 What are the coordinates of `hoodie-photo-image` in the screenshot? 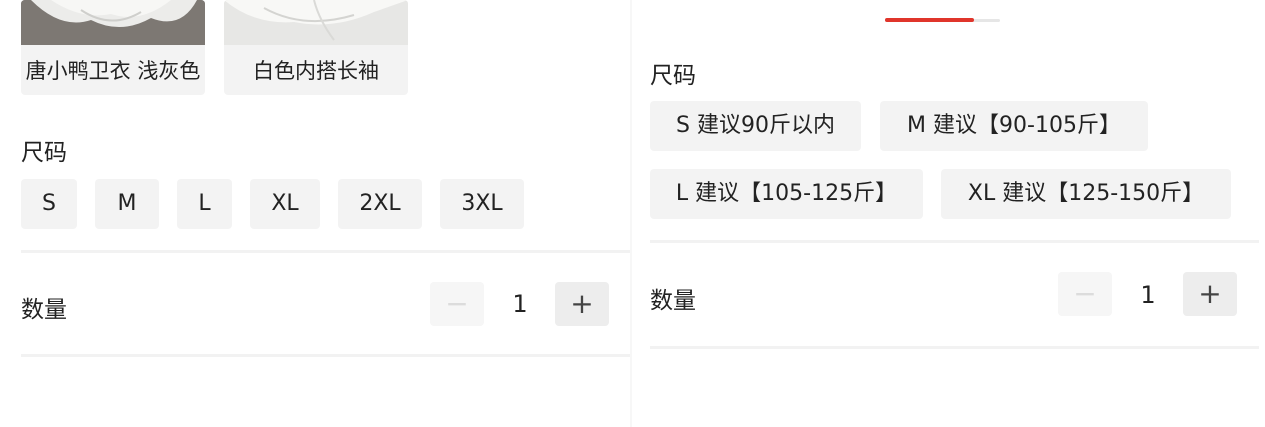 It's located at (113, 22).